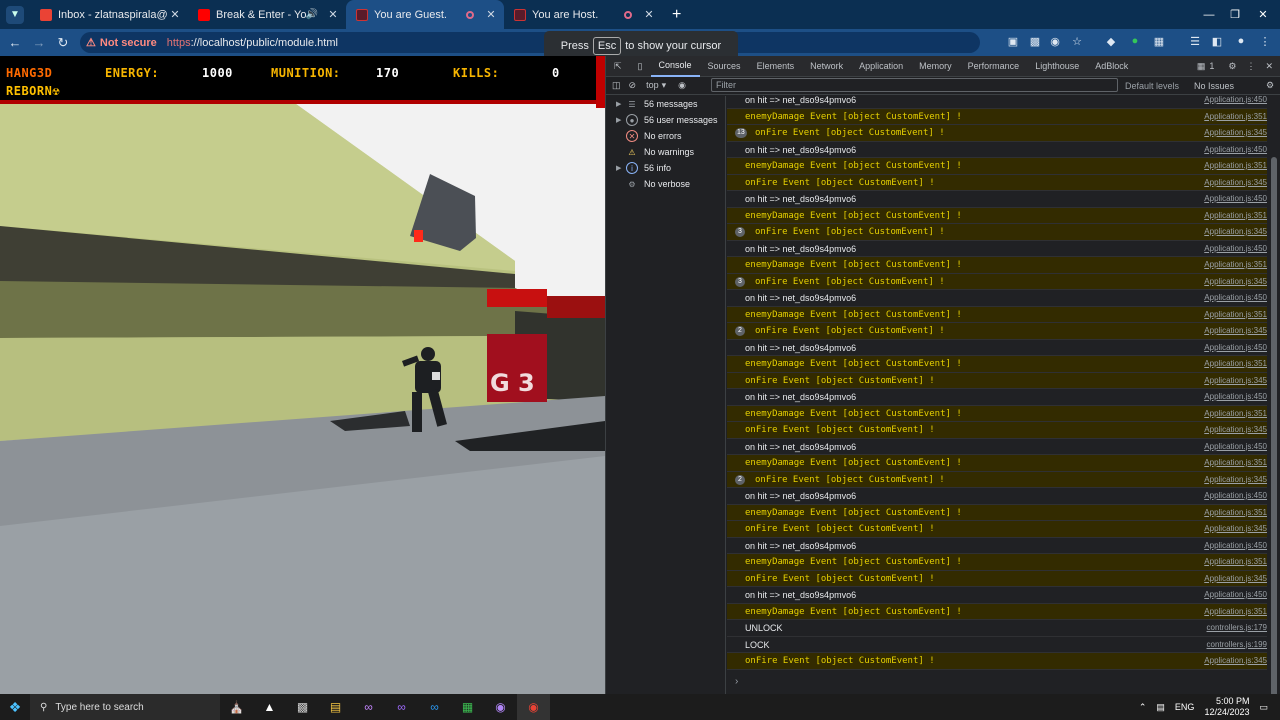  Describe the element at coordinates (675, 66) in the screenshot. I see `tab-console: Console` at that location.